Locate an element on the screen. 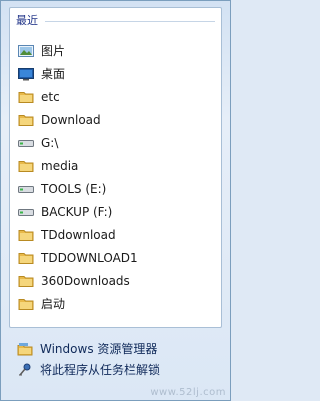  header-divider is located at coordinates (130, 21).